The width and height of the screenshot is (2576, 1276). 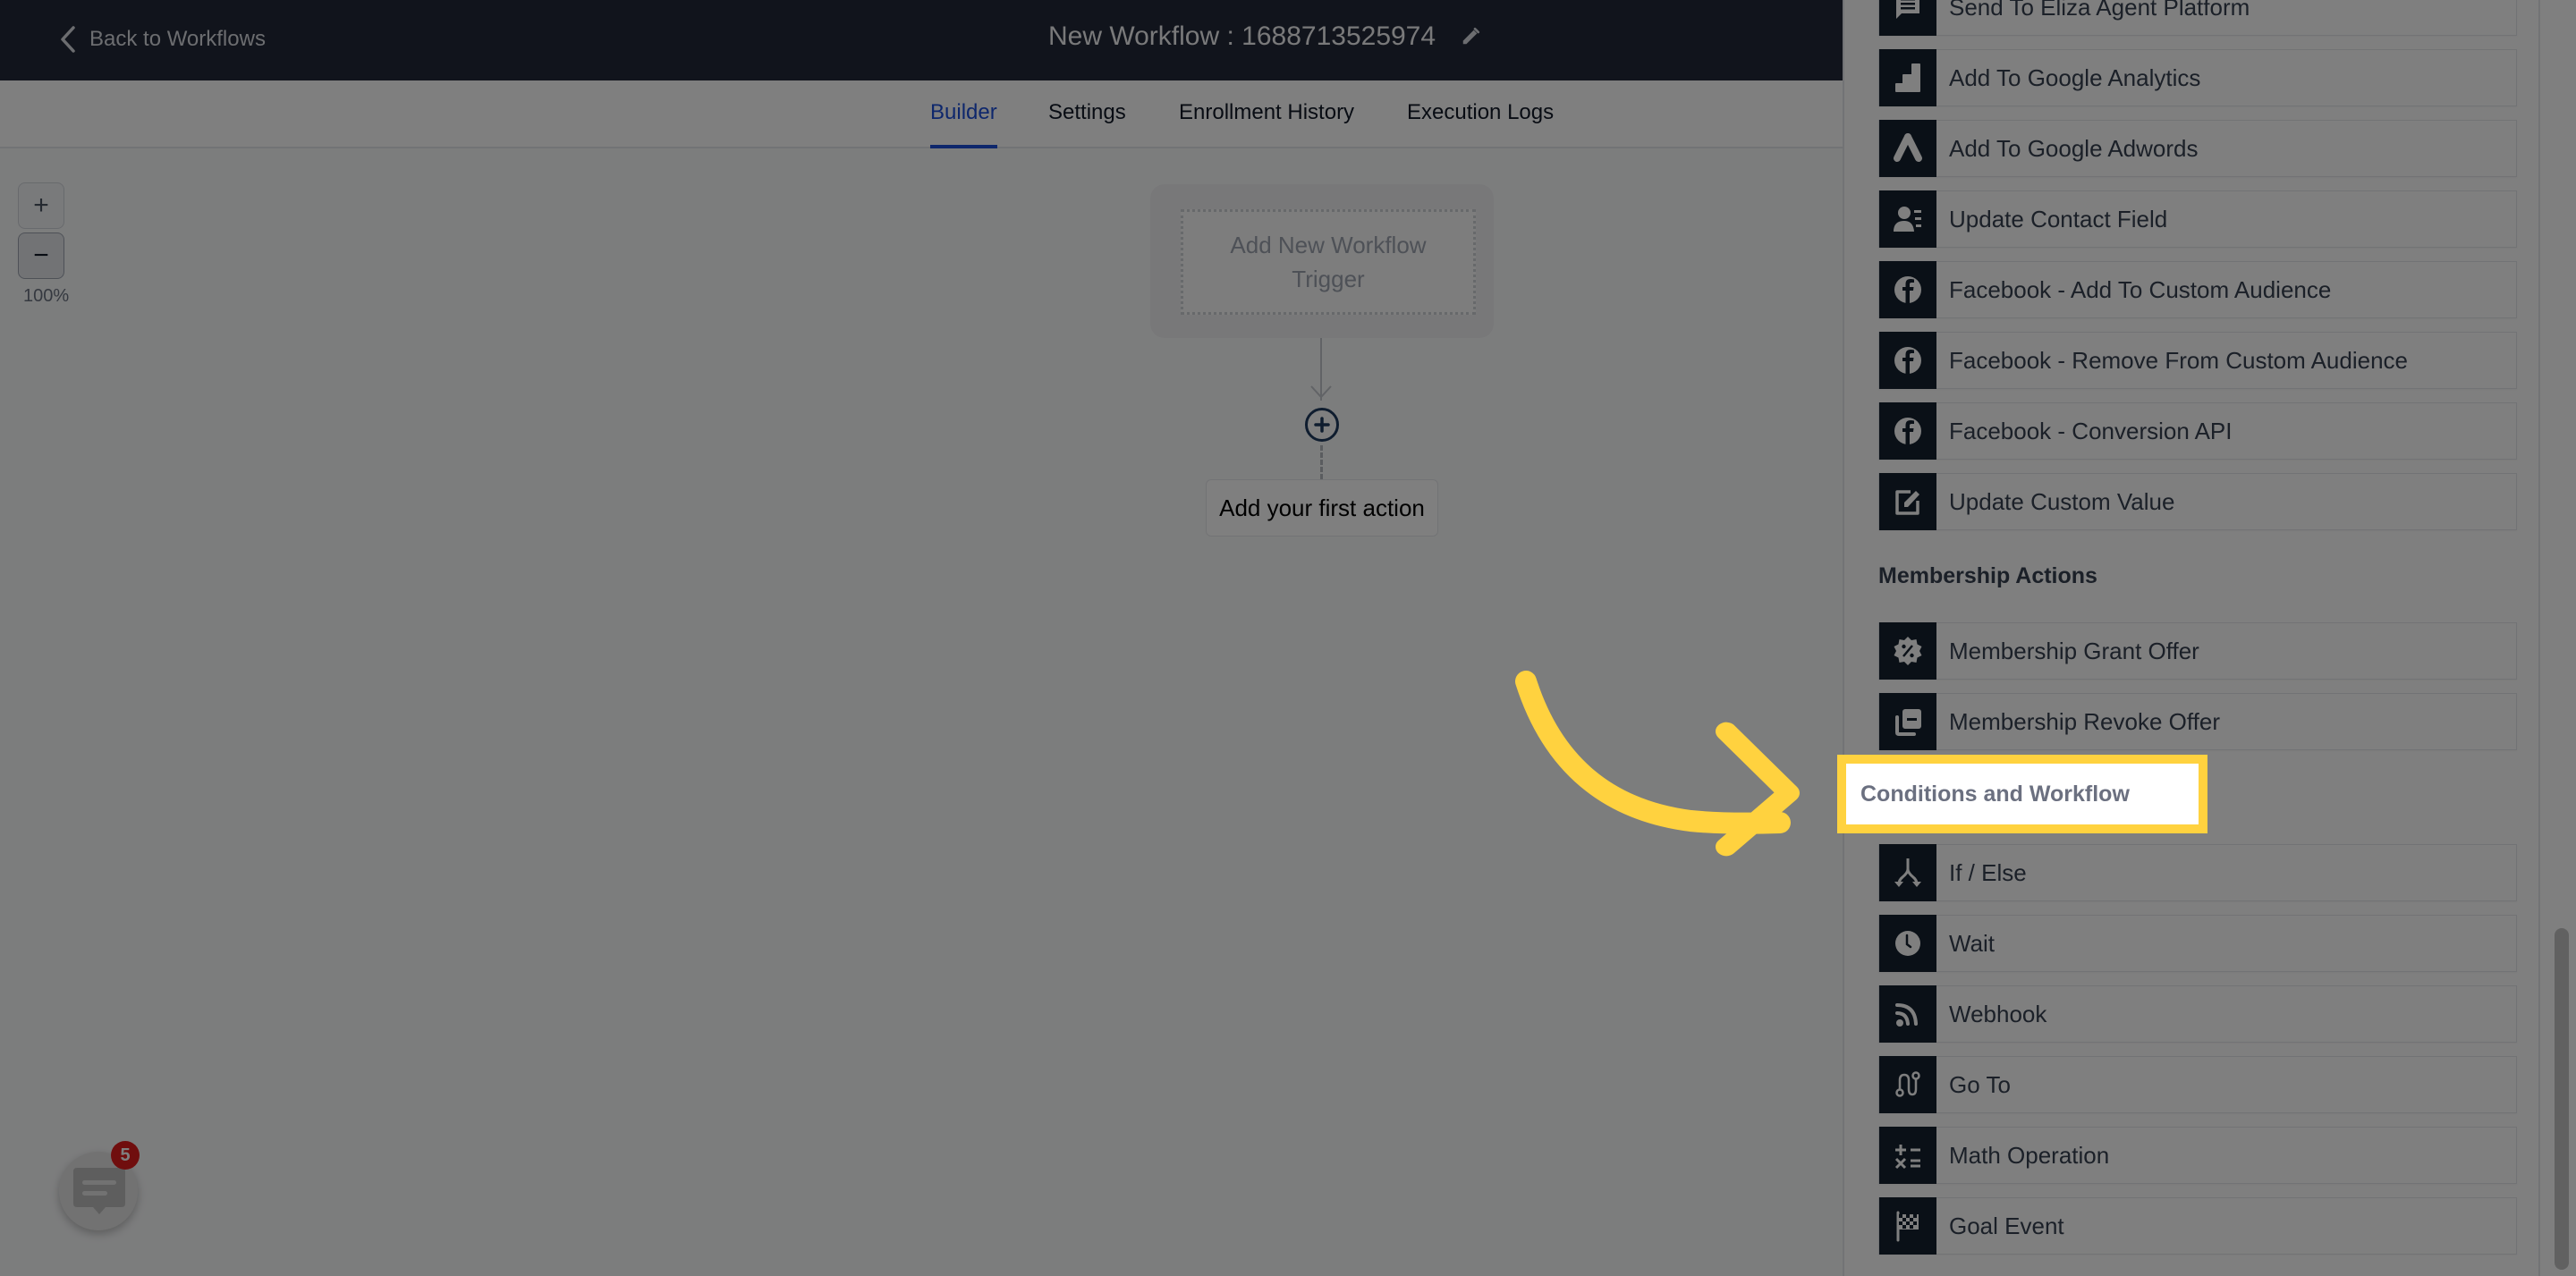 What do you see at coordinates (2197, 1014) in the screenshot?
I see `action-webhook: Webhook` at bounding box center [2197, 1014].